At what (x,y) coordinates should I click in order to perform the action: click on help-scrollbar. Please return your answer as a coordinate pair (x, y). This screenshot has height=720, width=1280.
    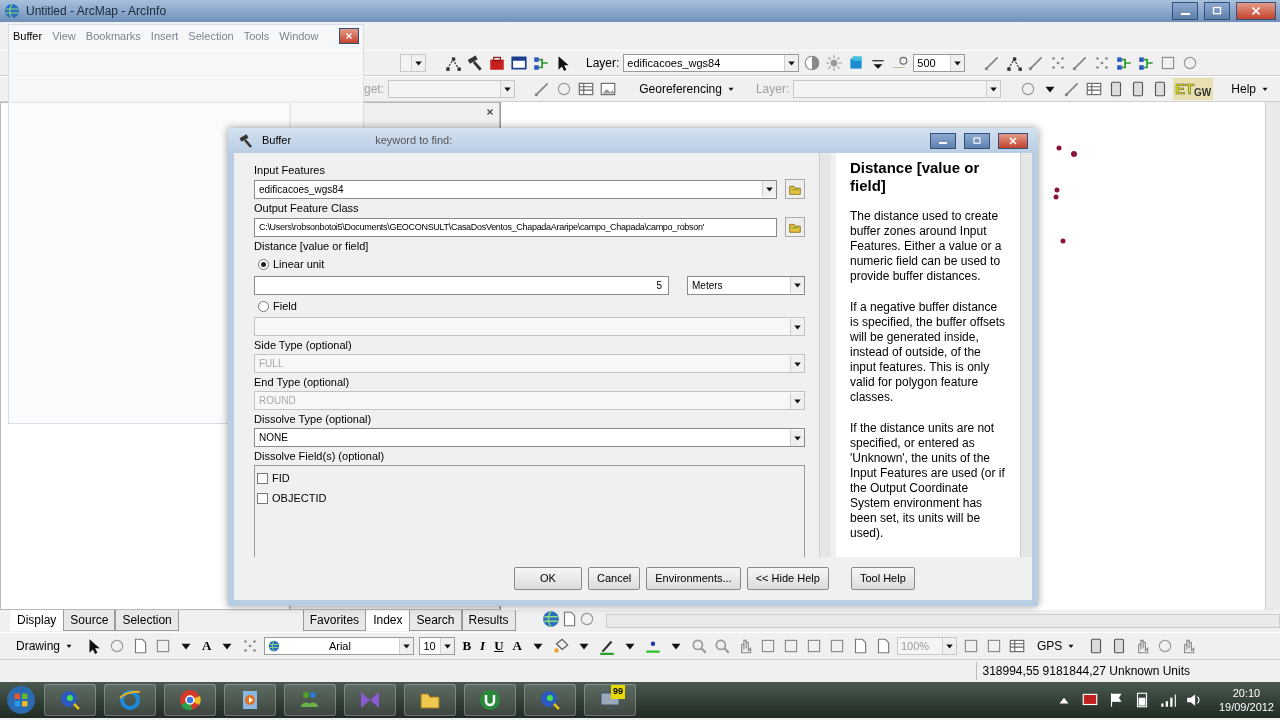
    Looking at the image, I should click on (1026, 355).